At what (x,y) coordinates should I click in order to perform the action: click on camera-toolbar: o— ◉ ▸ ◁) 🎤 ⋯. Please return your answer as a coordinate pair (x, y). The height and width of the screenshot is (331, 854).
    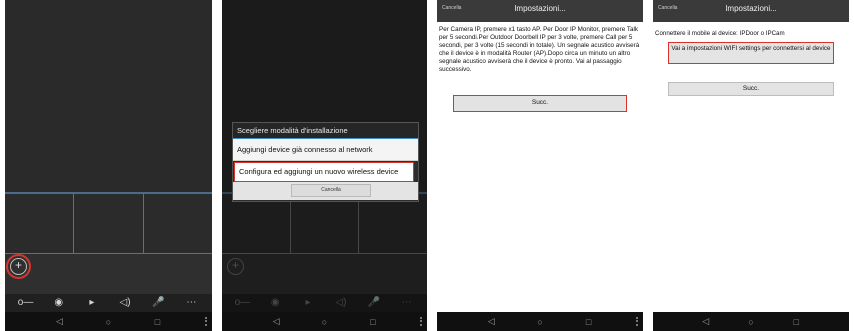
    Looking at the image, I should click on (108, 303).